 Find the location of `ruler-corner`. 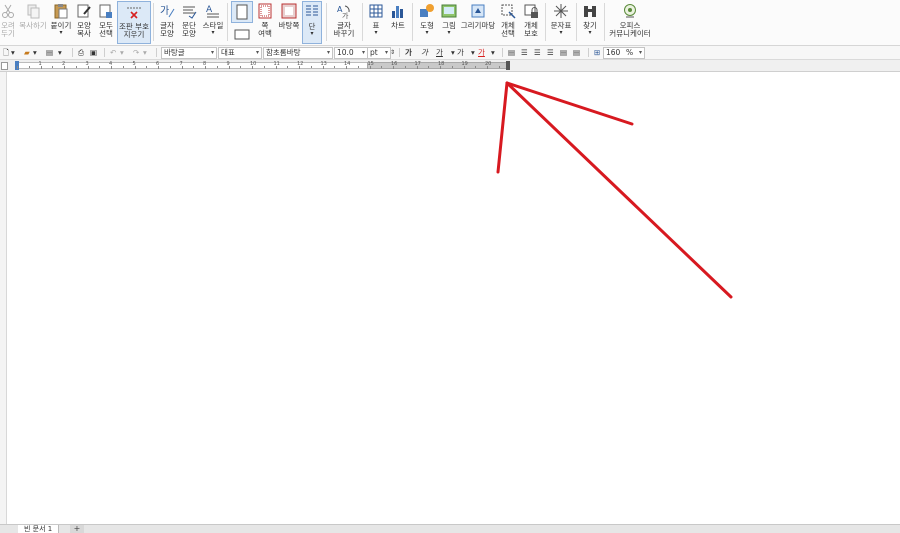

ruler-corner is located at coordinates (4, 66).